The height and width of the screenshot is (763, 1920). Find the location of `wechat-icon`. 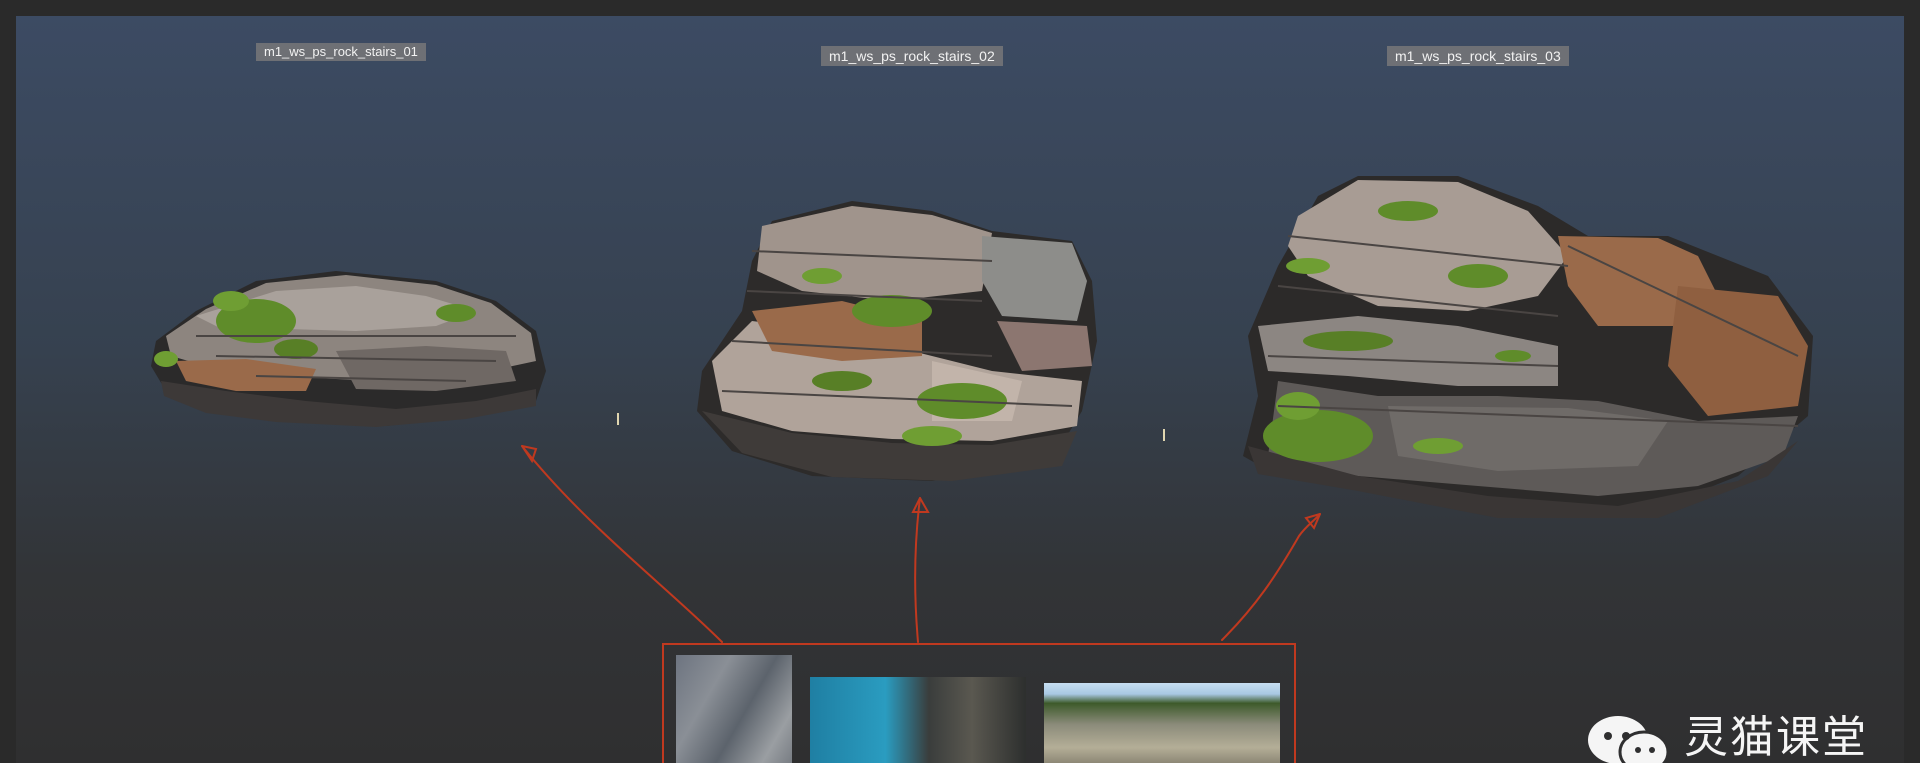

wechat-icon is located at coordinates (1629, 739).